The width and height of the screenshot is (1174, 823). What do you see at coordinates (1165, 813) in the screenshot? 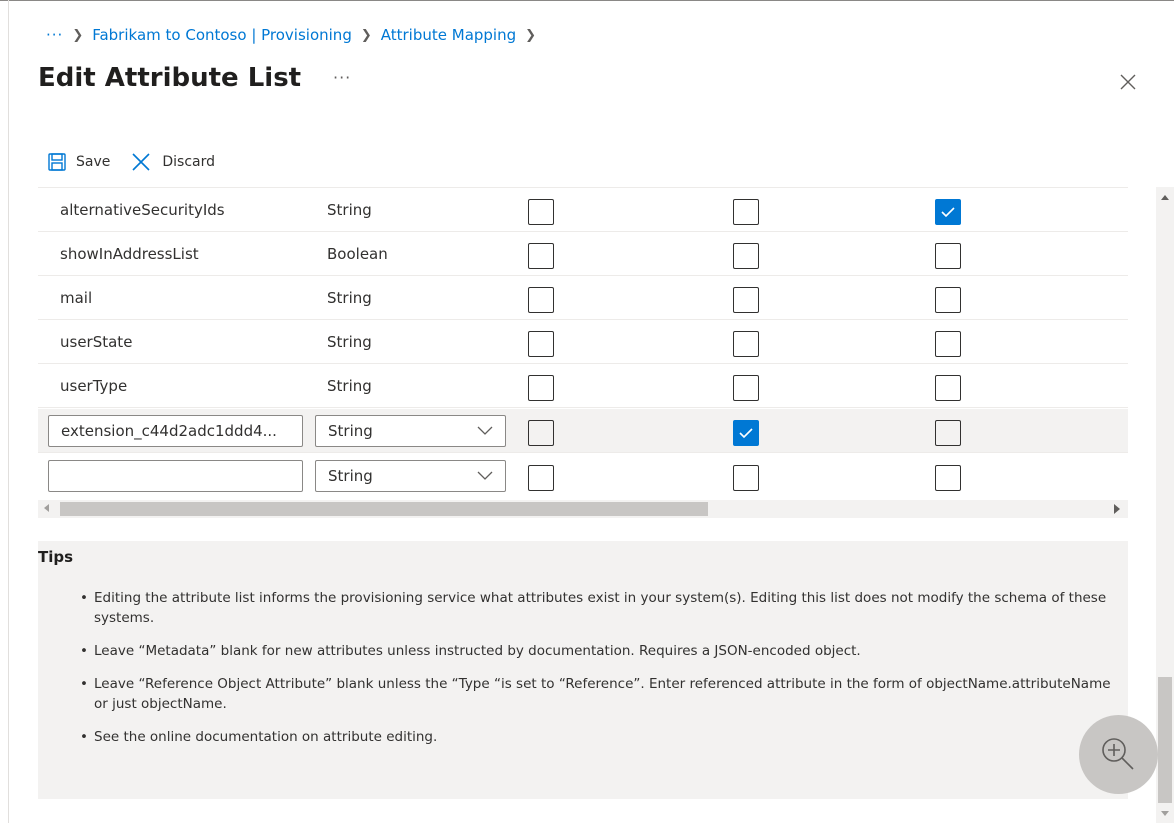
I see `scroll-down-icon` at bounding box center [1165, 813].